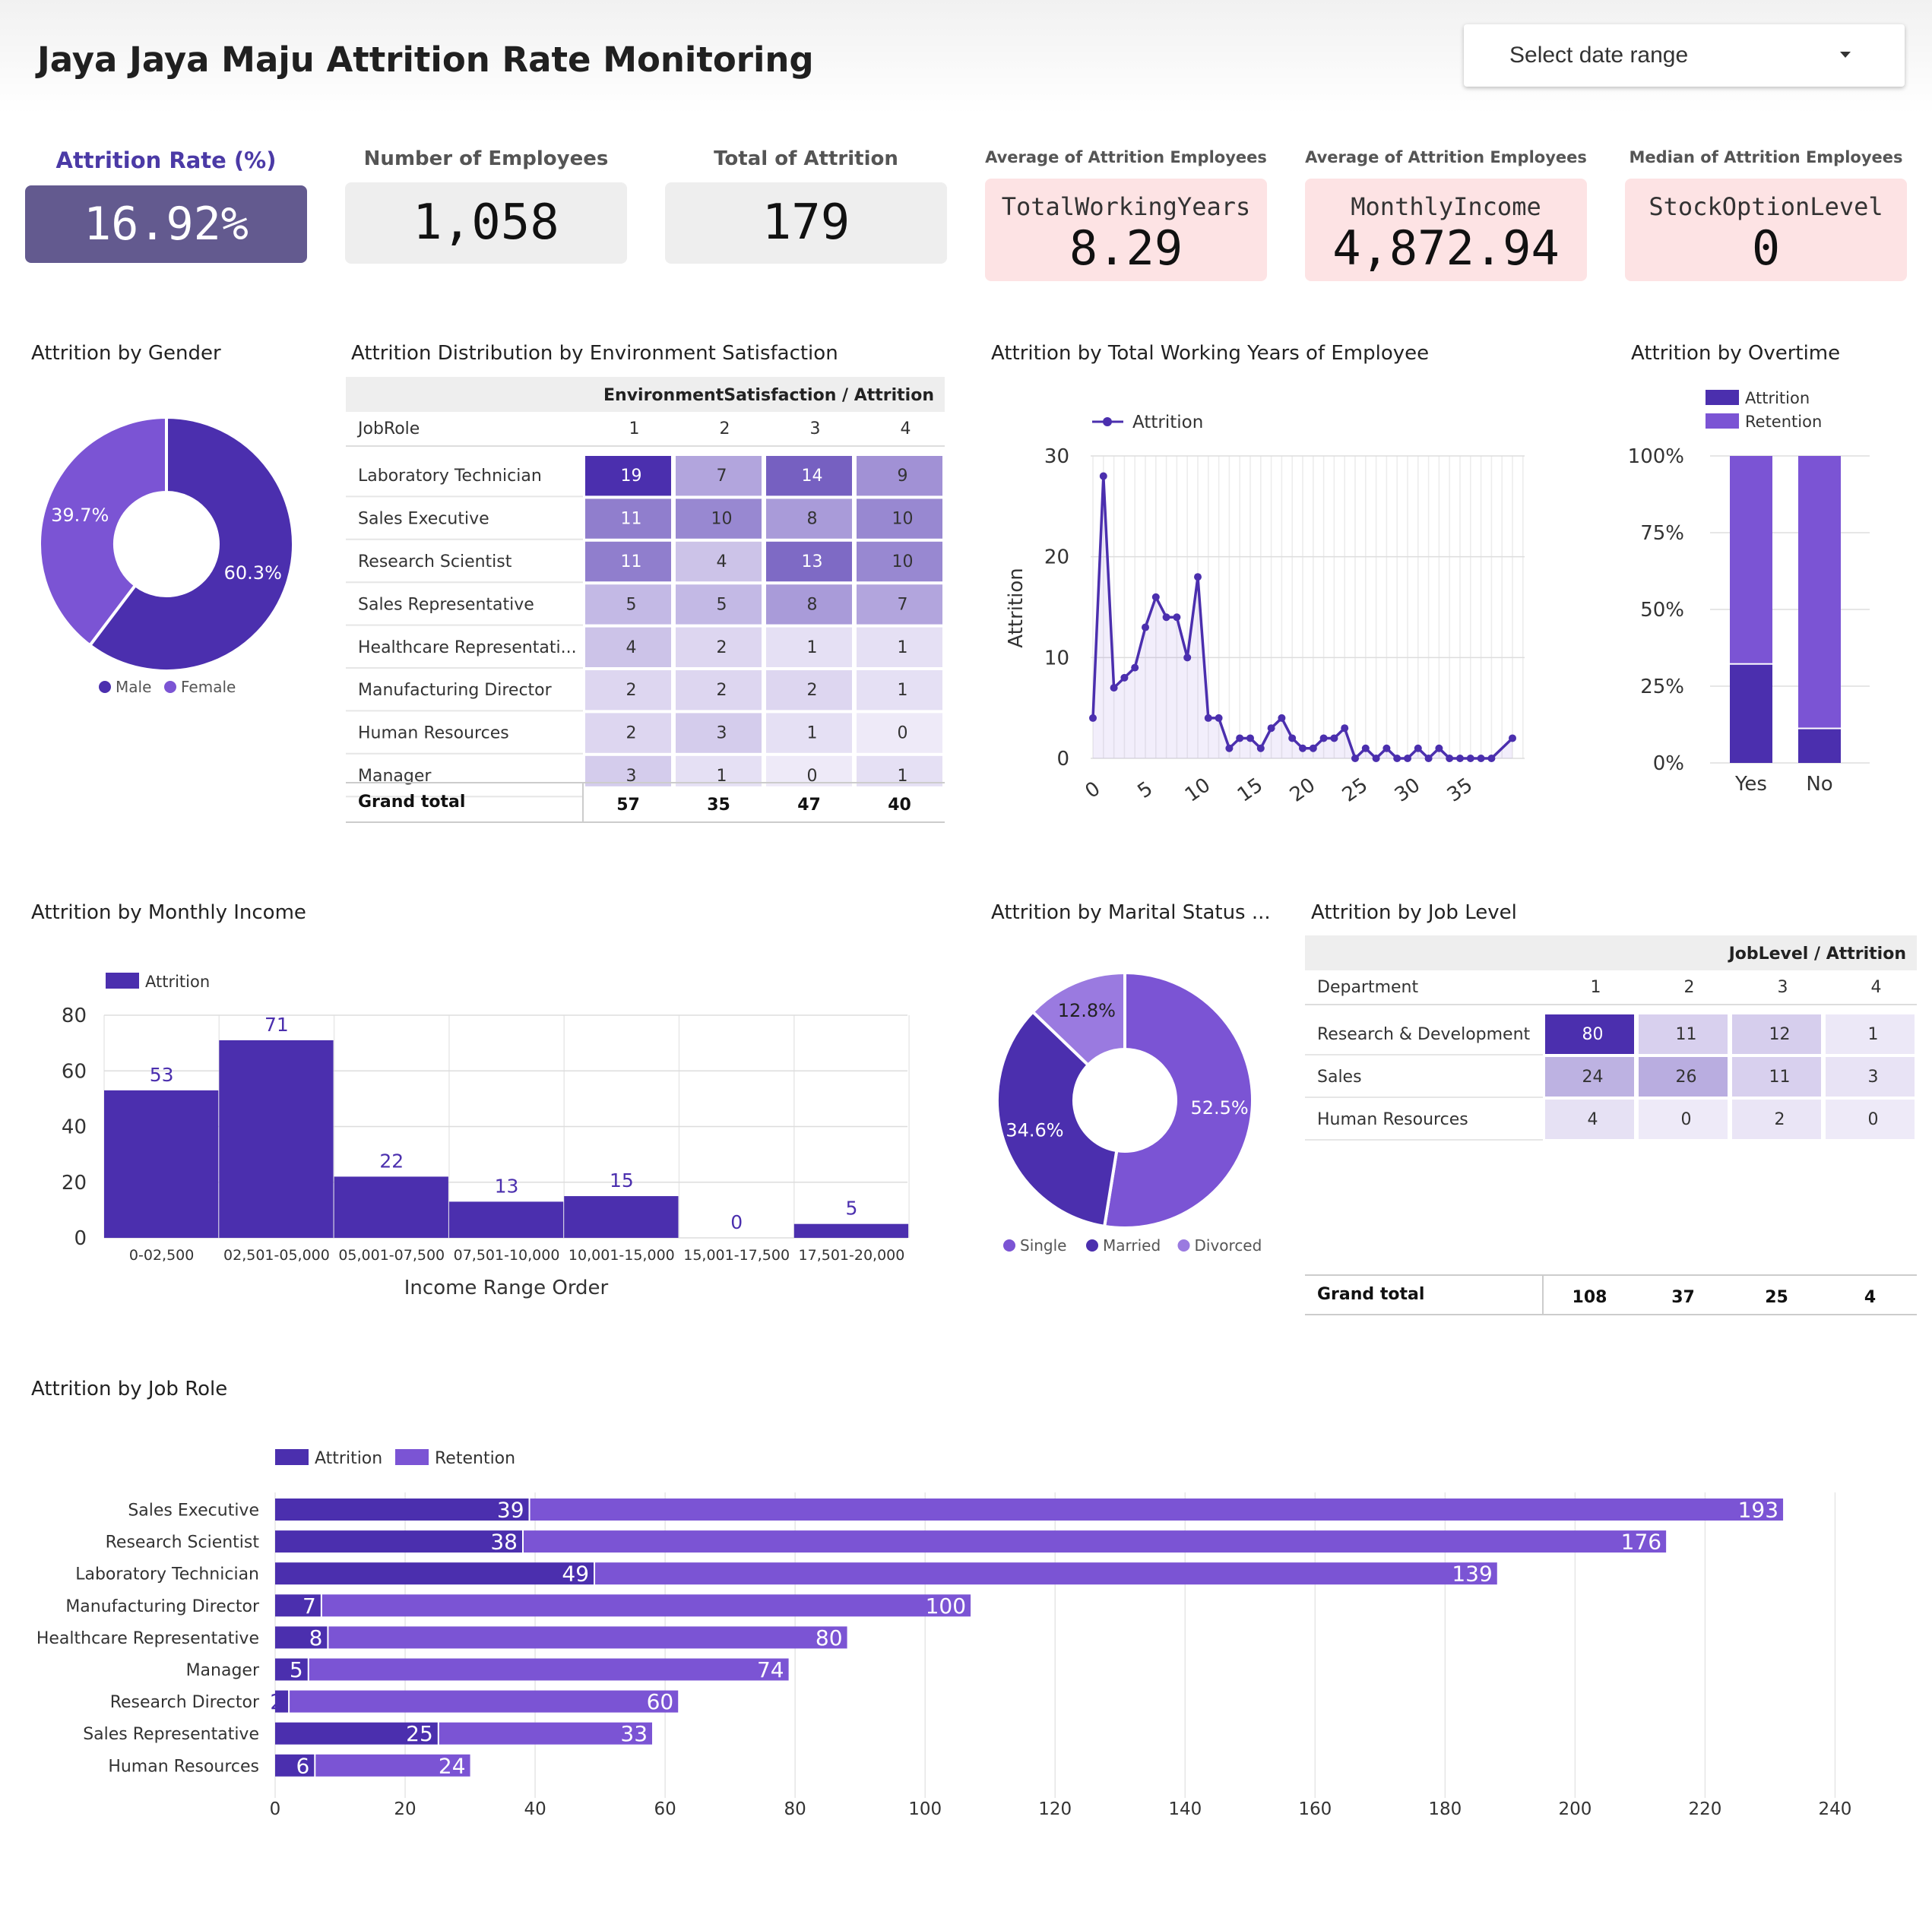 The height and width of the screenshot is (1921, 1932). Describe the element at coordinates (946, 1606) in the screenshot. I see `bar-value-label: 100` at that location.